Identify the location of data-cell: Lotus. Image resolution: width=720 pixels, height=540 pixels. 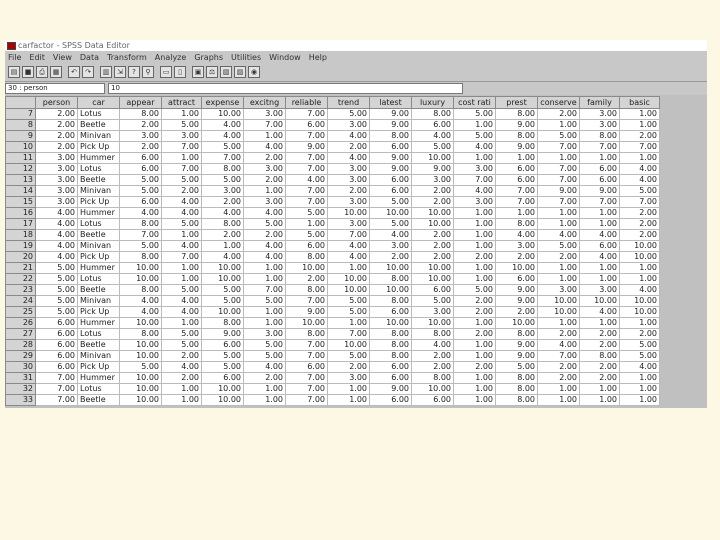
(98, 224).